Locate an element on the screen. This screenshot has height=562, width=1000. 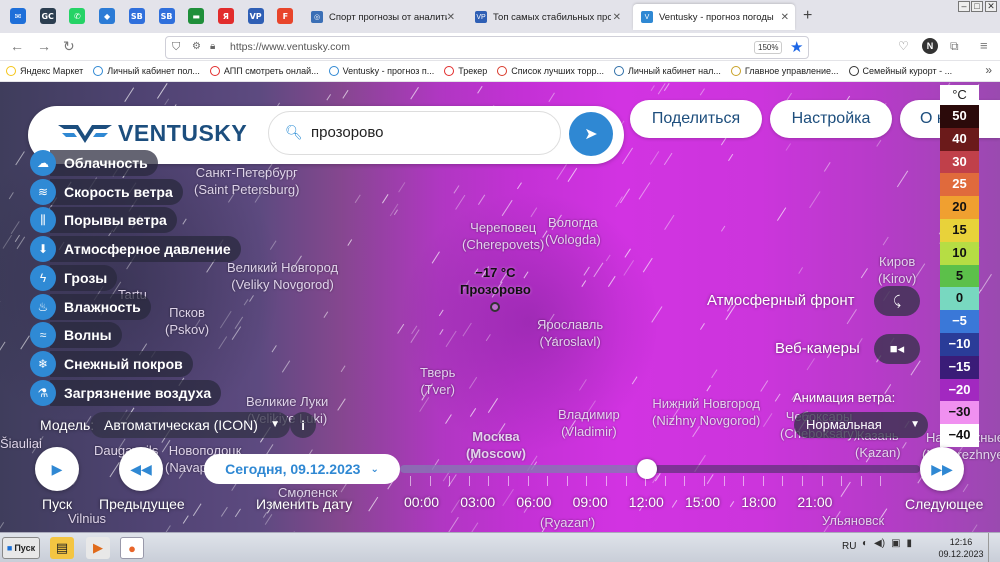
temperature-legend: °C 50 40 30 25 20 15 10 5 0 −5 −10 −15 −20 −30 −40 is located at coordinates (959, 266).